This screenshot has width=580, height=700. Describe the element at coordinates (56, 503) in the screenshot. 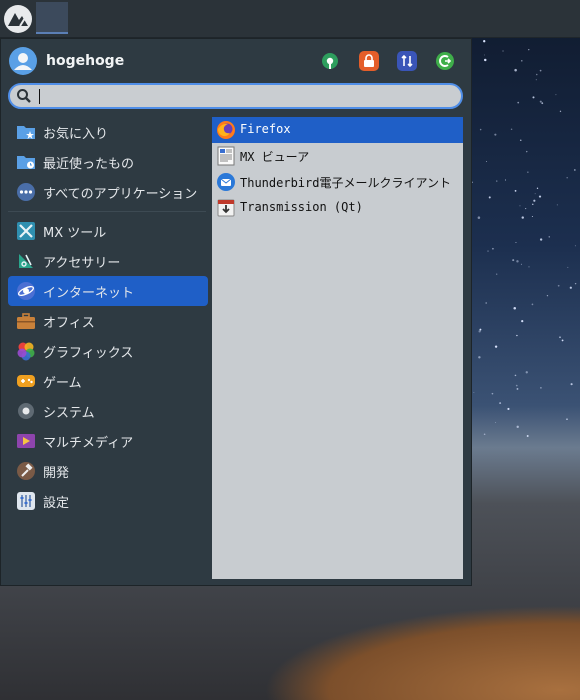

I see `category-label: 設定` at that location.